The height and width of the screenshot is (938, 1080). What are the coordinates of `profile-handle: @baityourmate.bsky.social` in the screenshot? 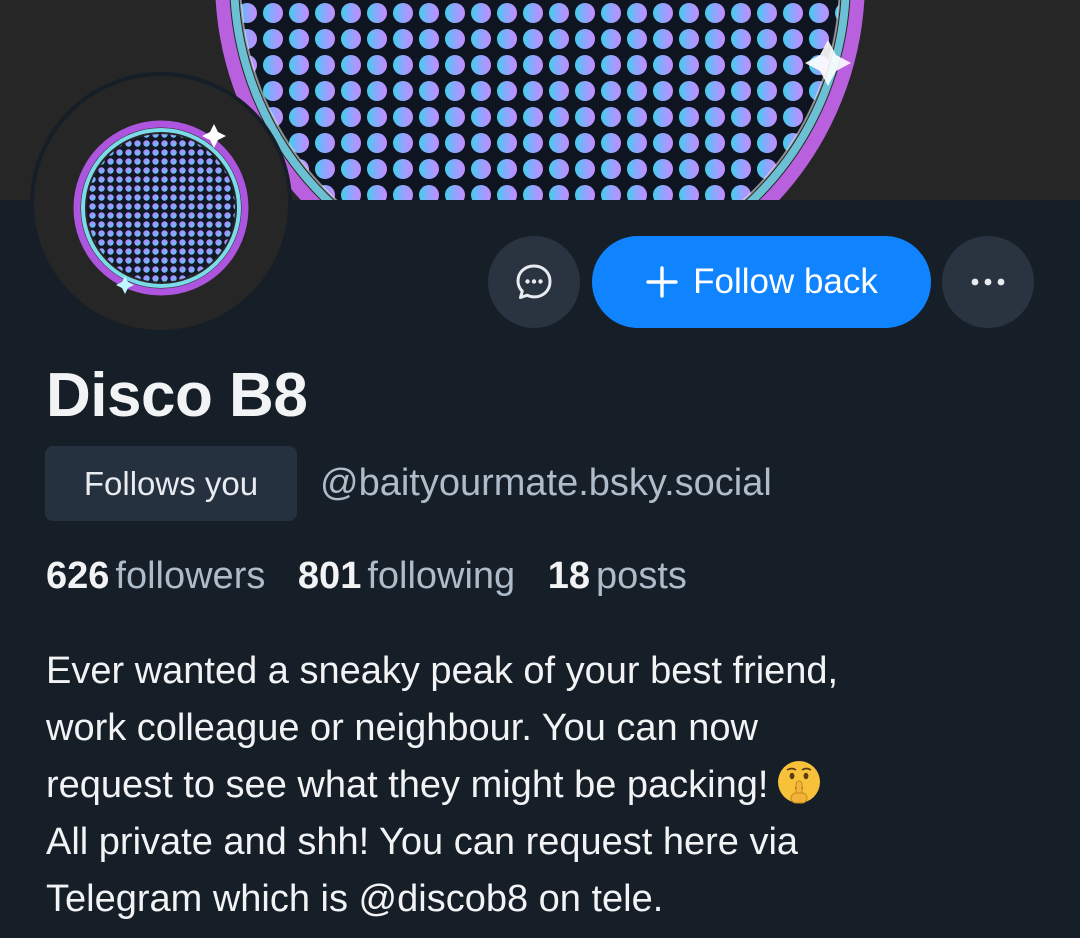 It's located at (546, 483).